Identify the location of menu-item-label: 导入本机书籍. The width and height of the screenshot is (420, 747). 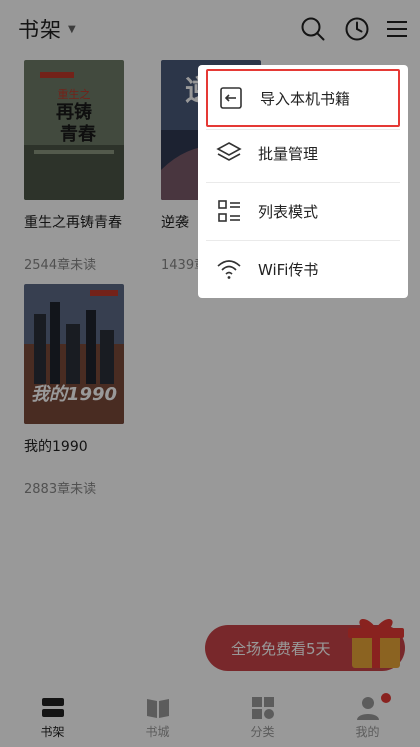
(305, 98).